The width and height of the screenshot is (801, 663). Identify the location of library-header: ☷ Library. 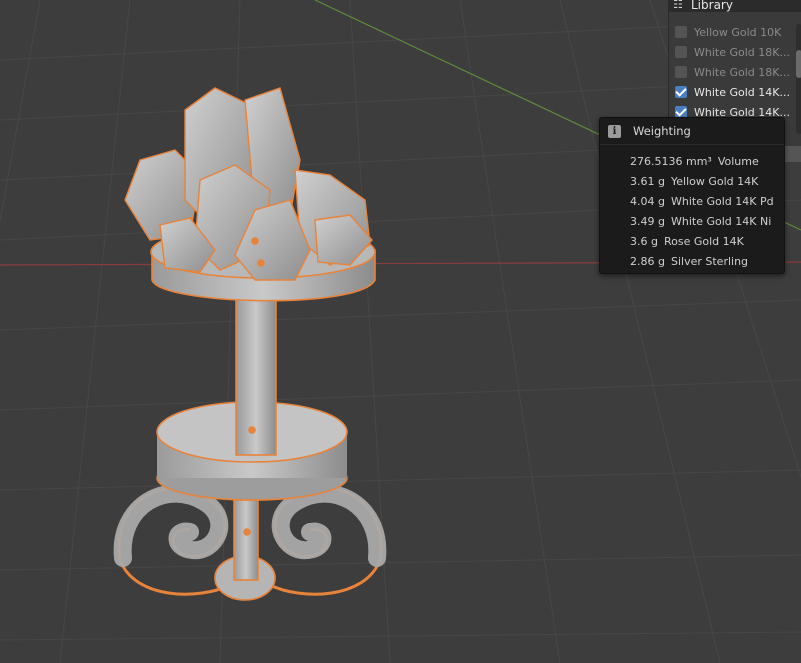
(735, 6).